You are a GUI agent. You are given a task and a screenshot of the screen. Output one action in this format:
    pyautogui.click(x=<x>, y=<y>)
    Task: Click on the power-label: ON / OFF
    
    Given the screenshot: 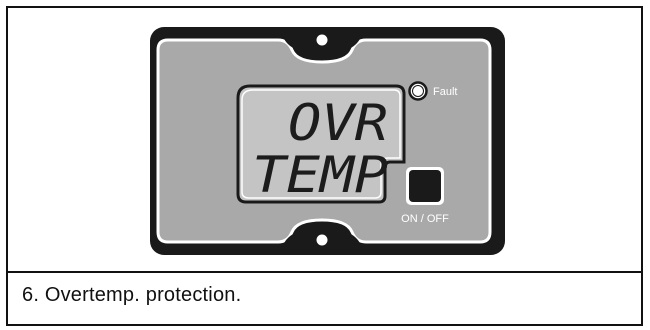 What is the action you would take?
    pyautogui.click(x=425, y=219)
    